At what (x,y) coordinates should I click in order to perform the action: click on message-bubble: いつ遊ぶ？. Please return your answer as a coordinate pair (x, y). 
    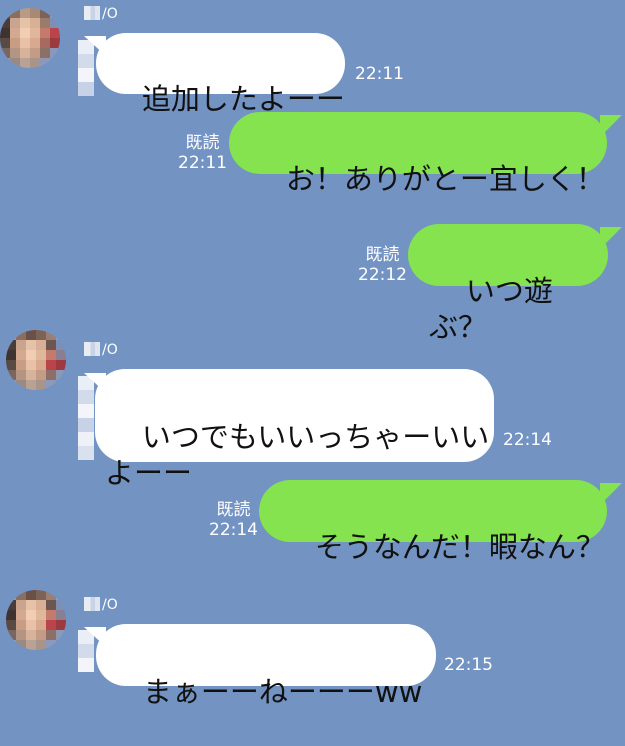
    Looking at the image, I should click on (508, 284).